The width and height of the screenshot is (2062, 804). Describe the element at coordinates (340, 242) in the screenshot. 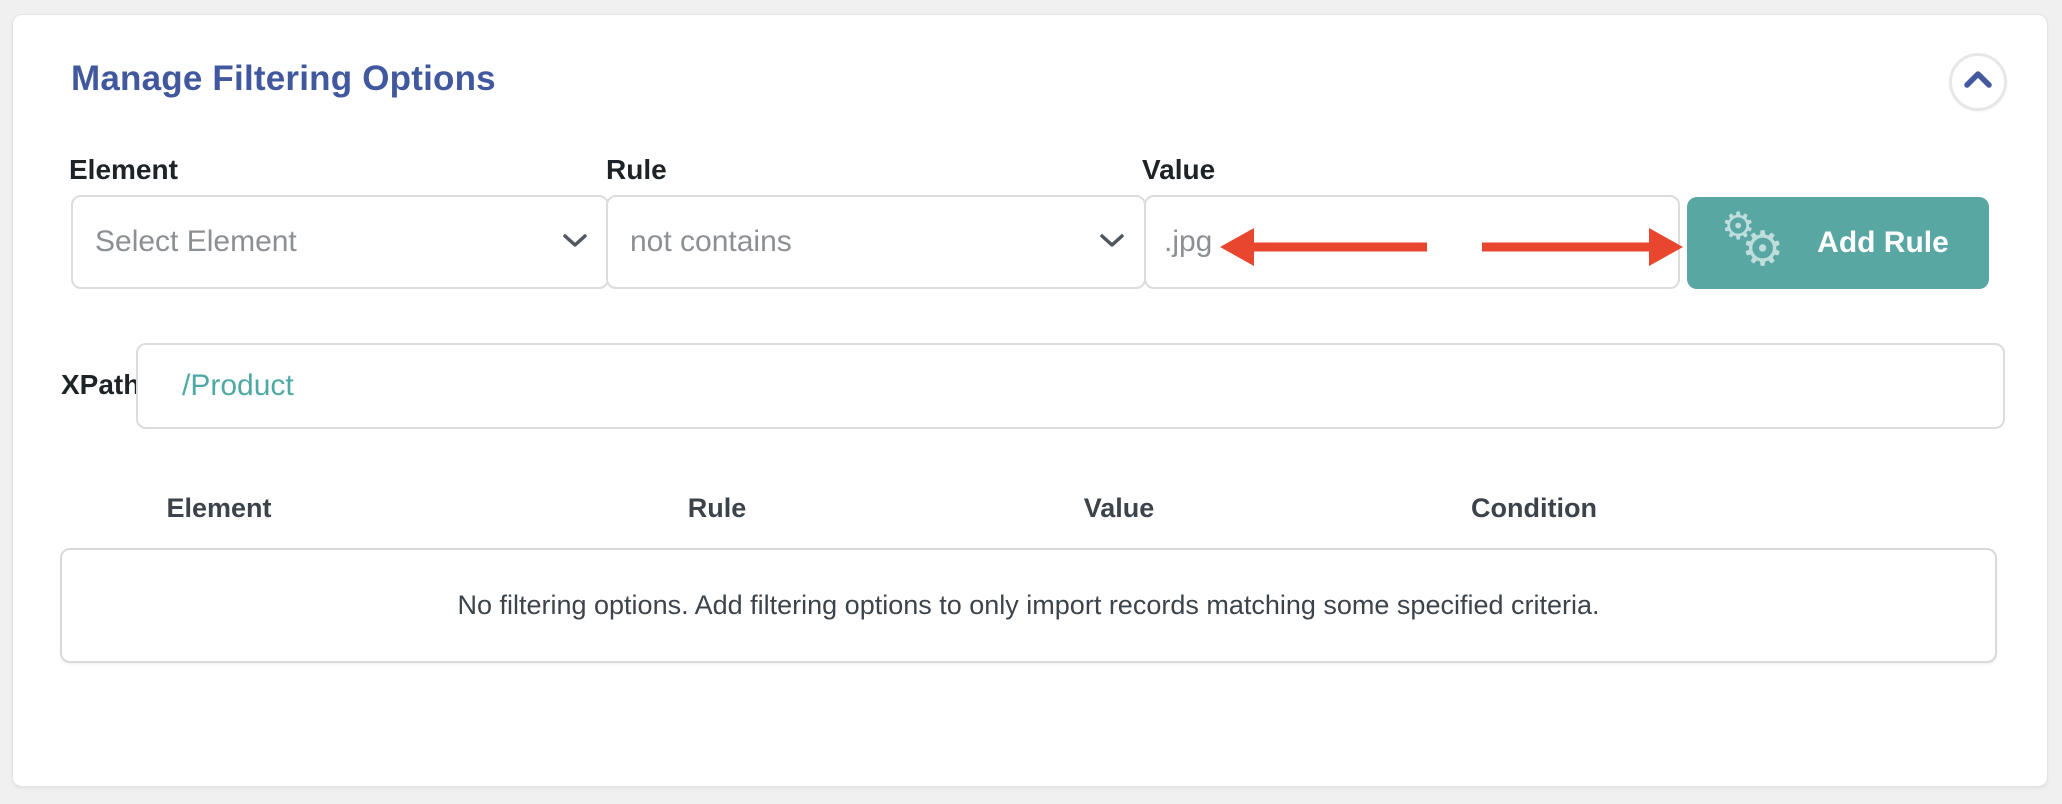

I see `element-select: Select Element` at that location.